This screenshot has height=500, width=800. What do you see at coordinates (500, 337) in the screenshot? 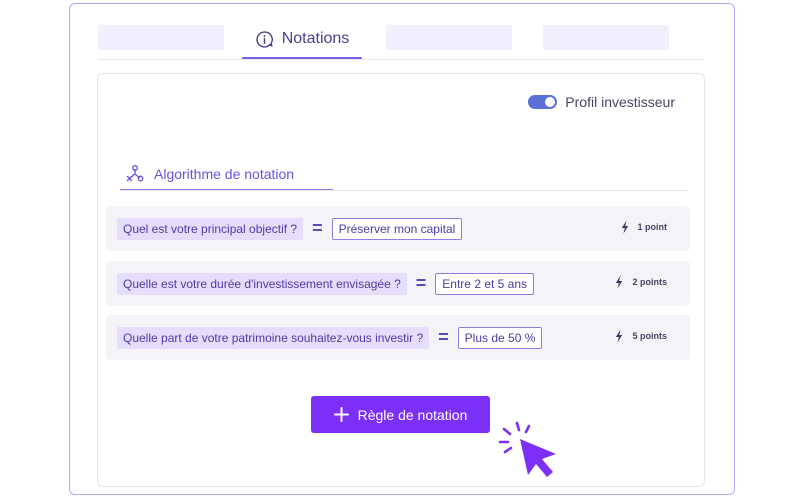
I see `rule-answer: Plus de 50 %` at bounding box center [500, 337].